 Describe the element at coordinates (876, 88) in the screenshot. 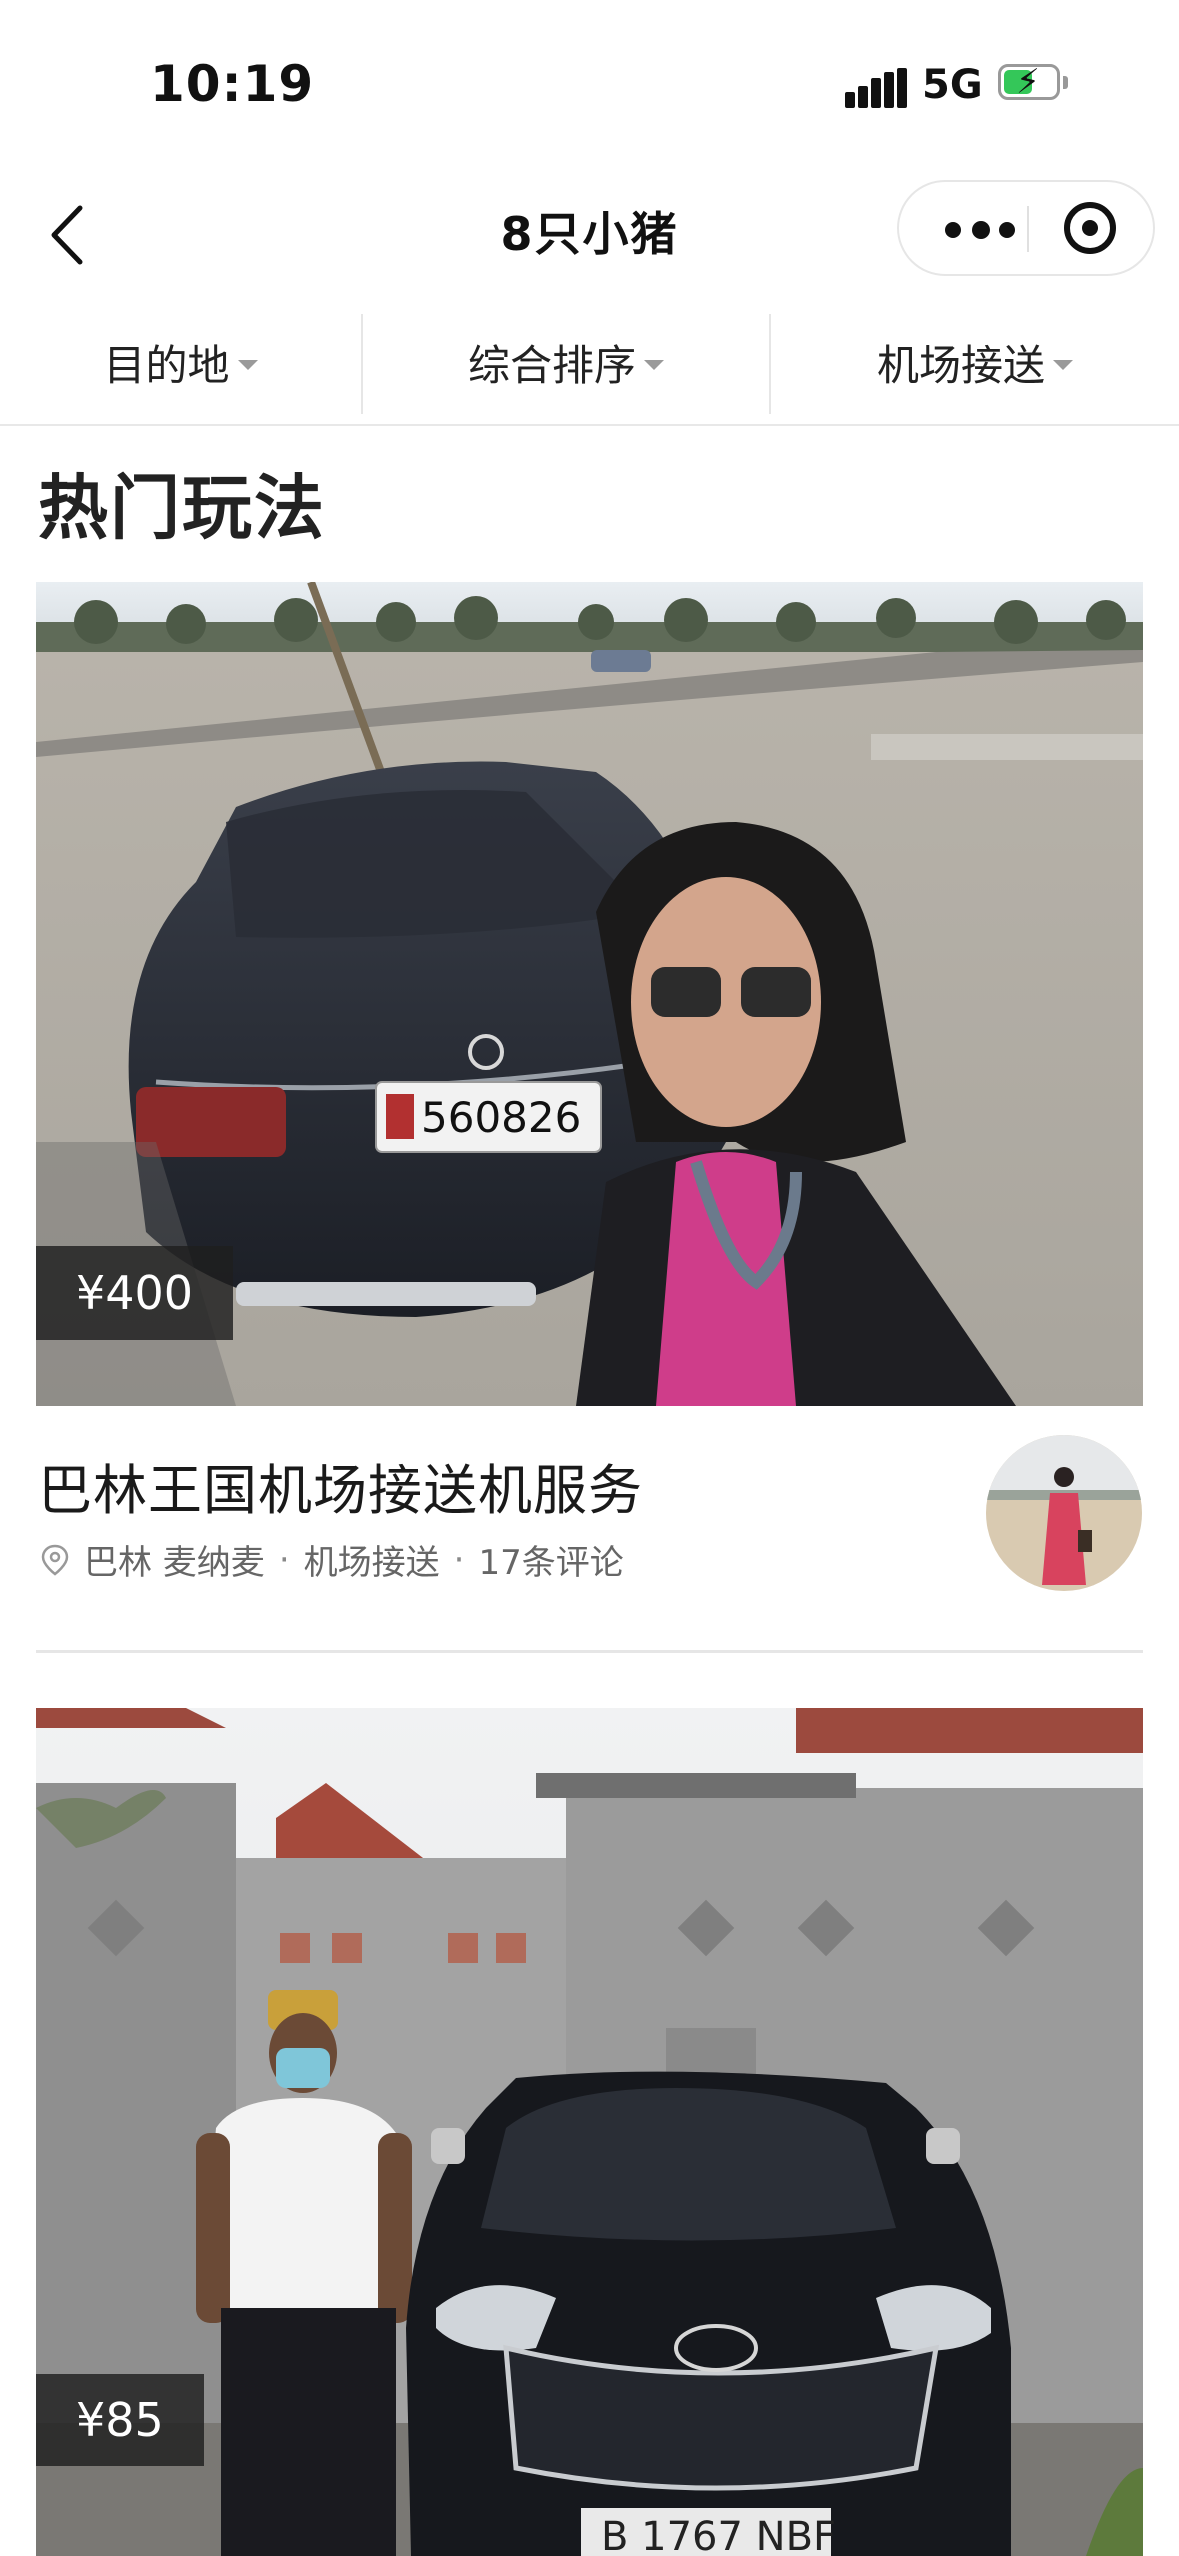

I see `signal-icon` at that location.